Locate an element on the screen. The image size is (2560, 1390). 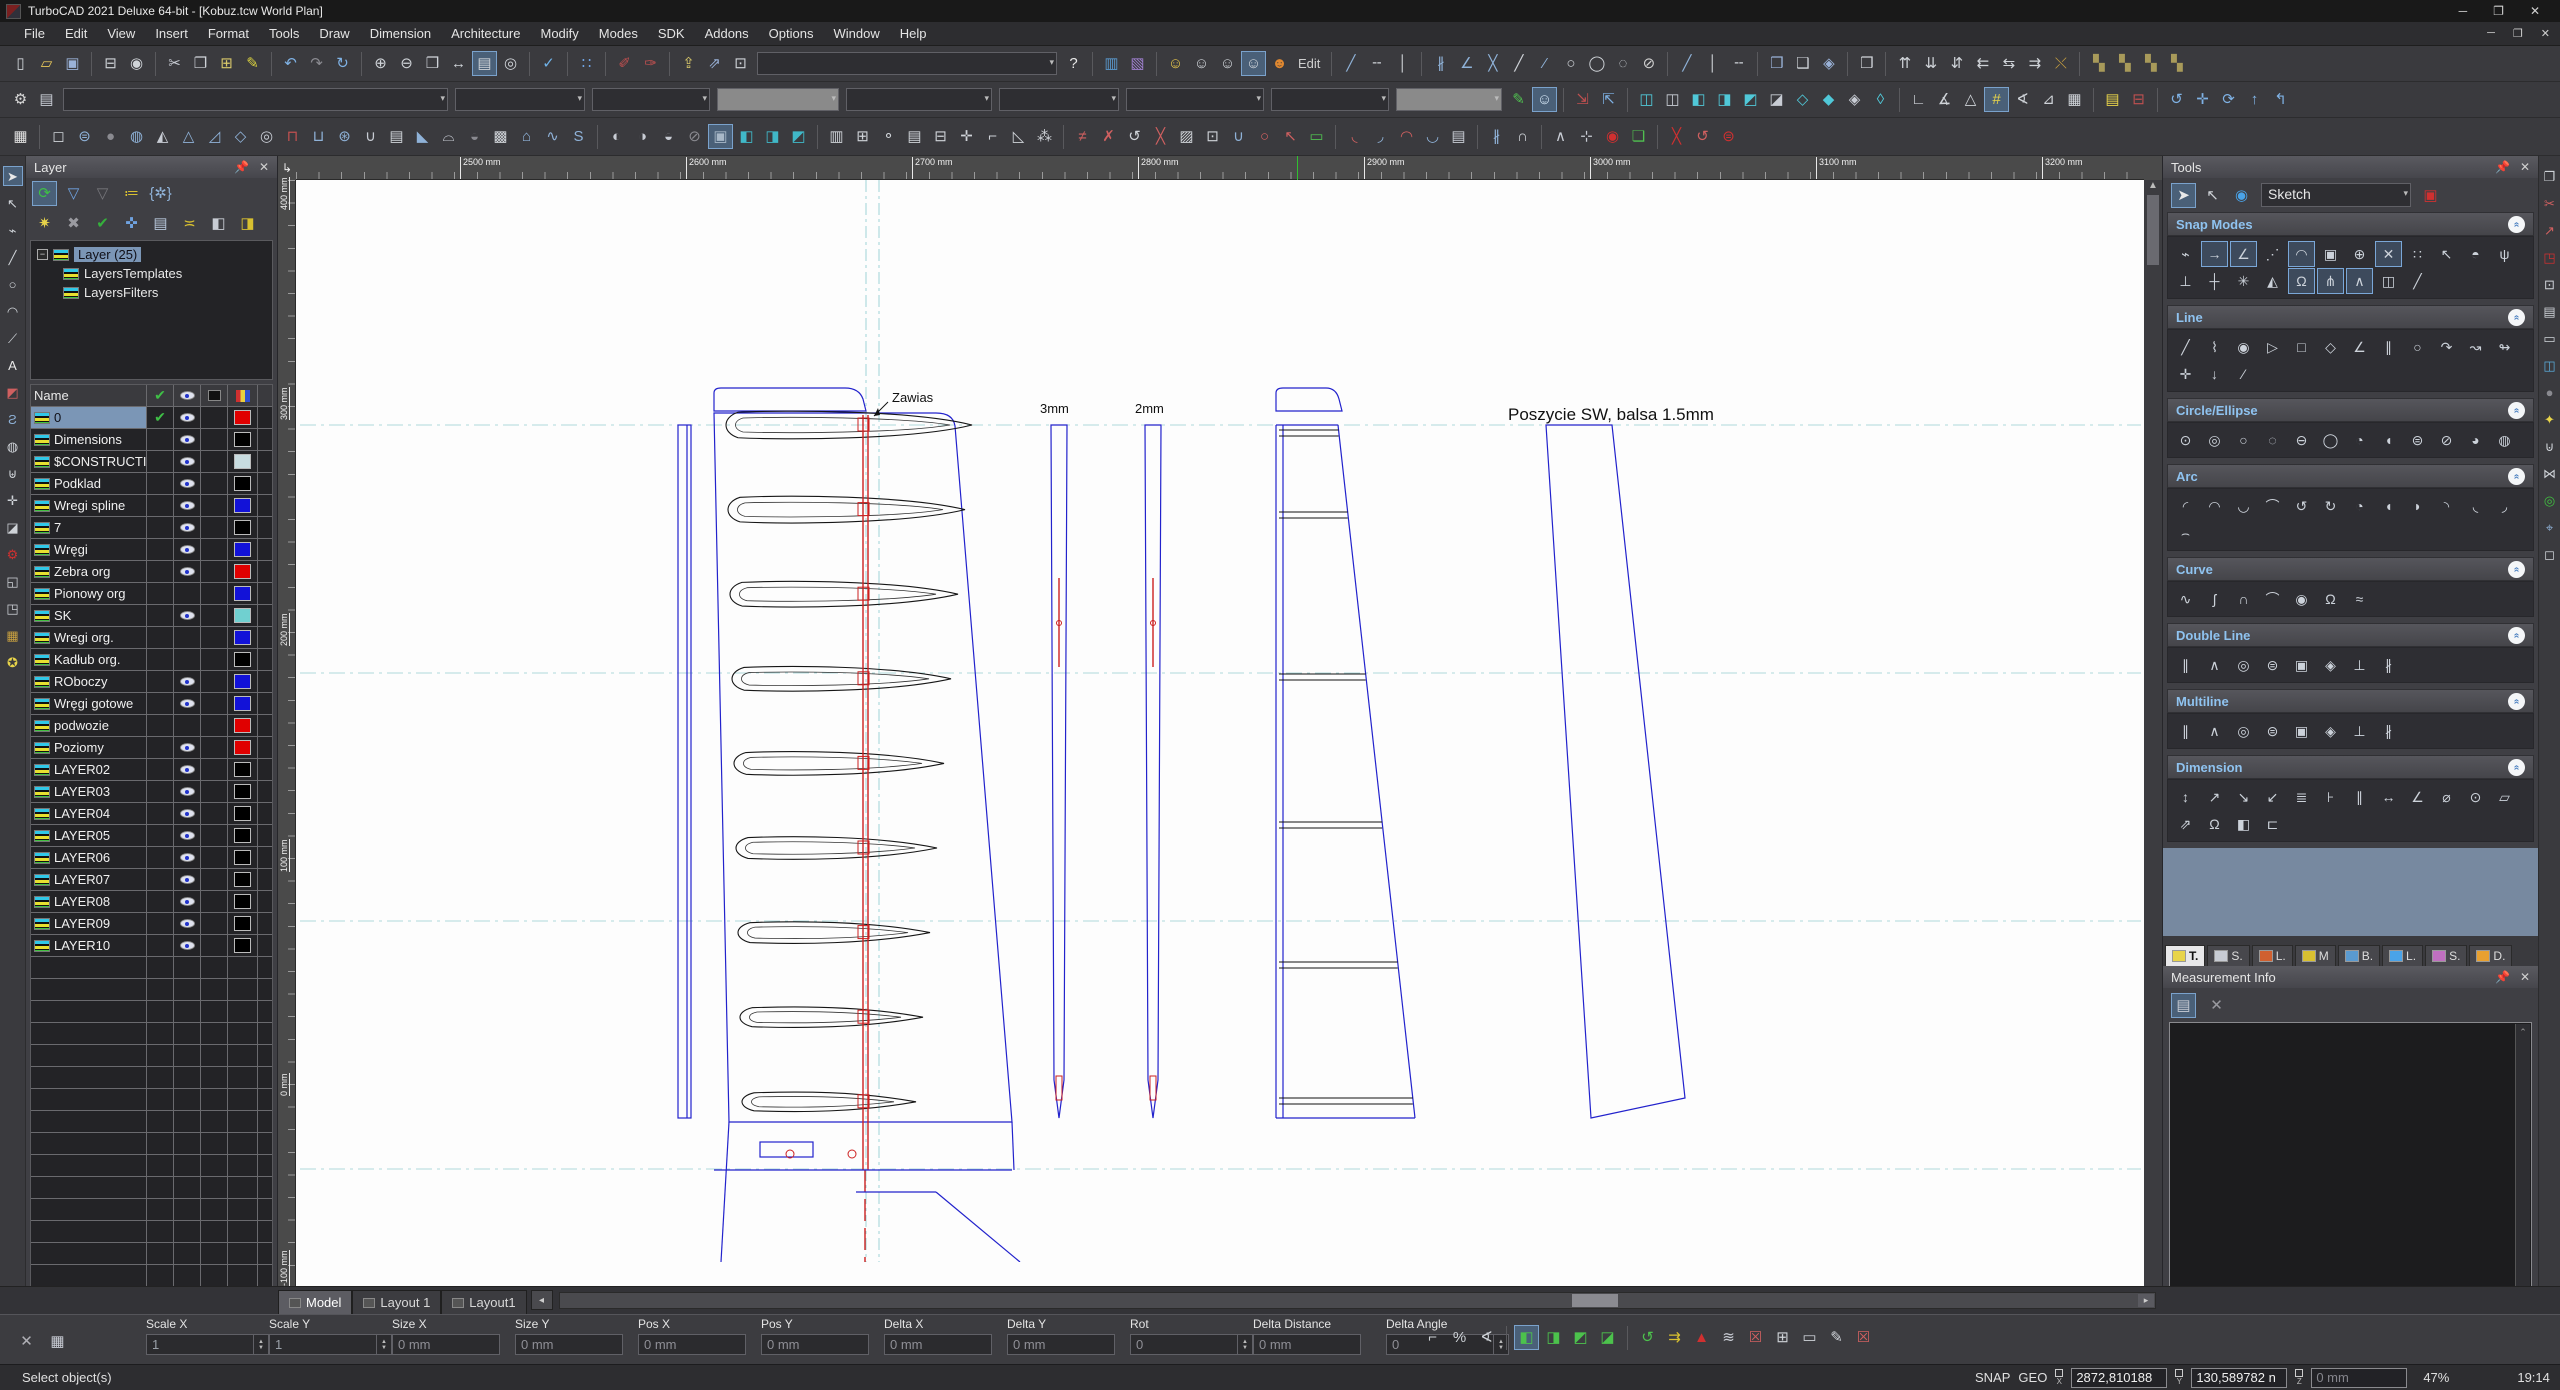
field-spinner: ▲ ▼ is located at coordinates (1245, 1344).